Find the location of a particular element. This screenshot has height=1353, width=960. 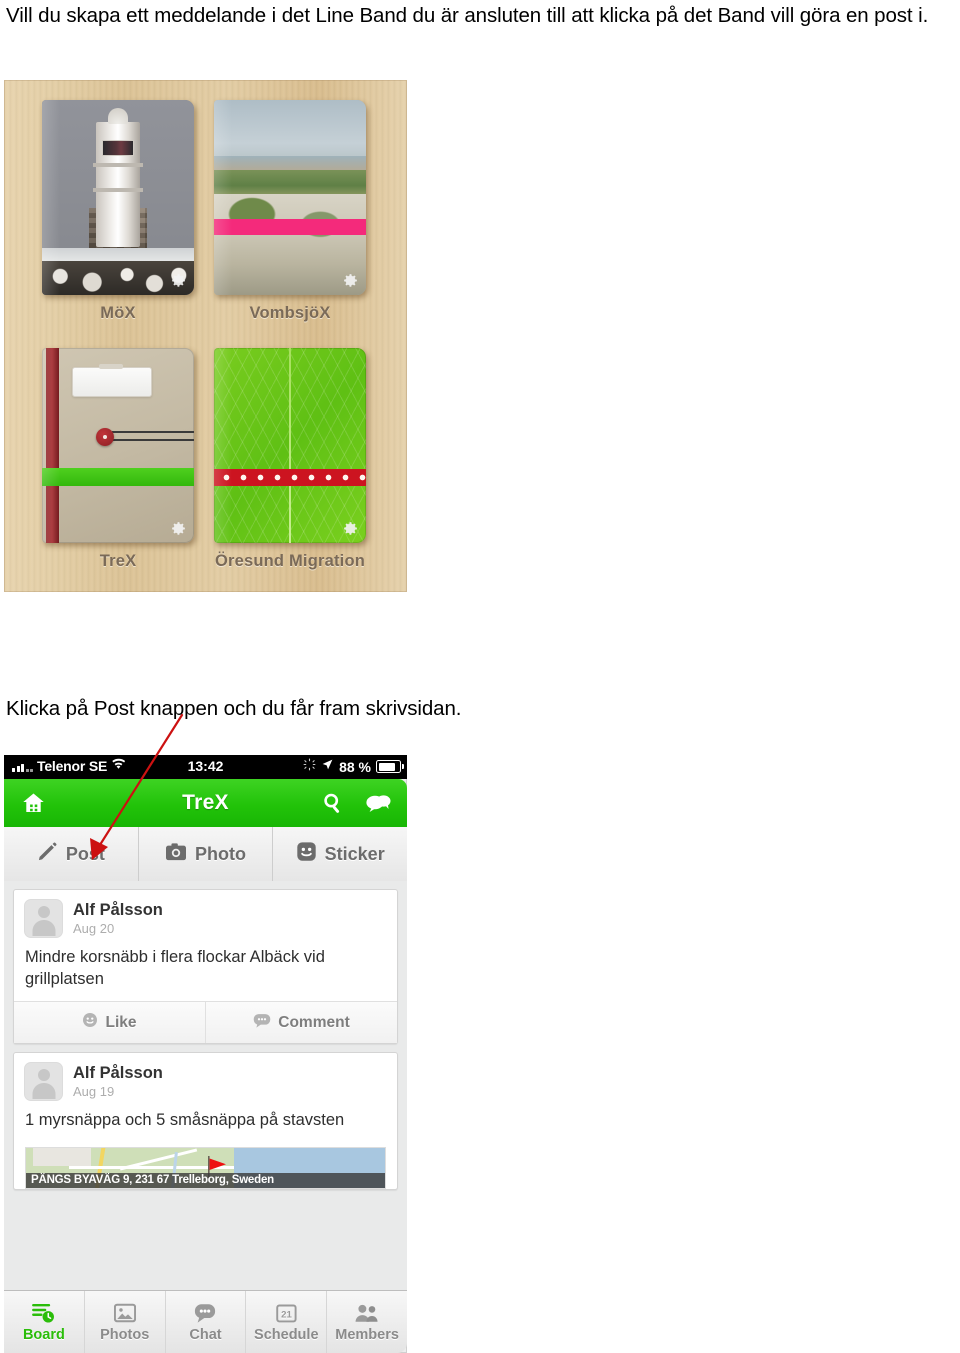

compose-sticker-button: Sticker is located at coordinates (340, 854).